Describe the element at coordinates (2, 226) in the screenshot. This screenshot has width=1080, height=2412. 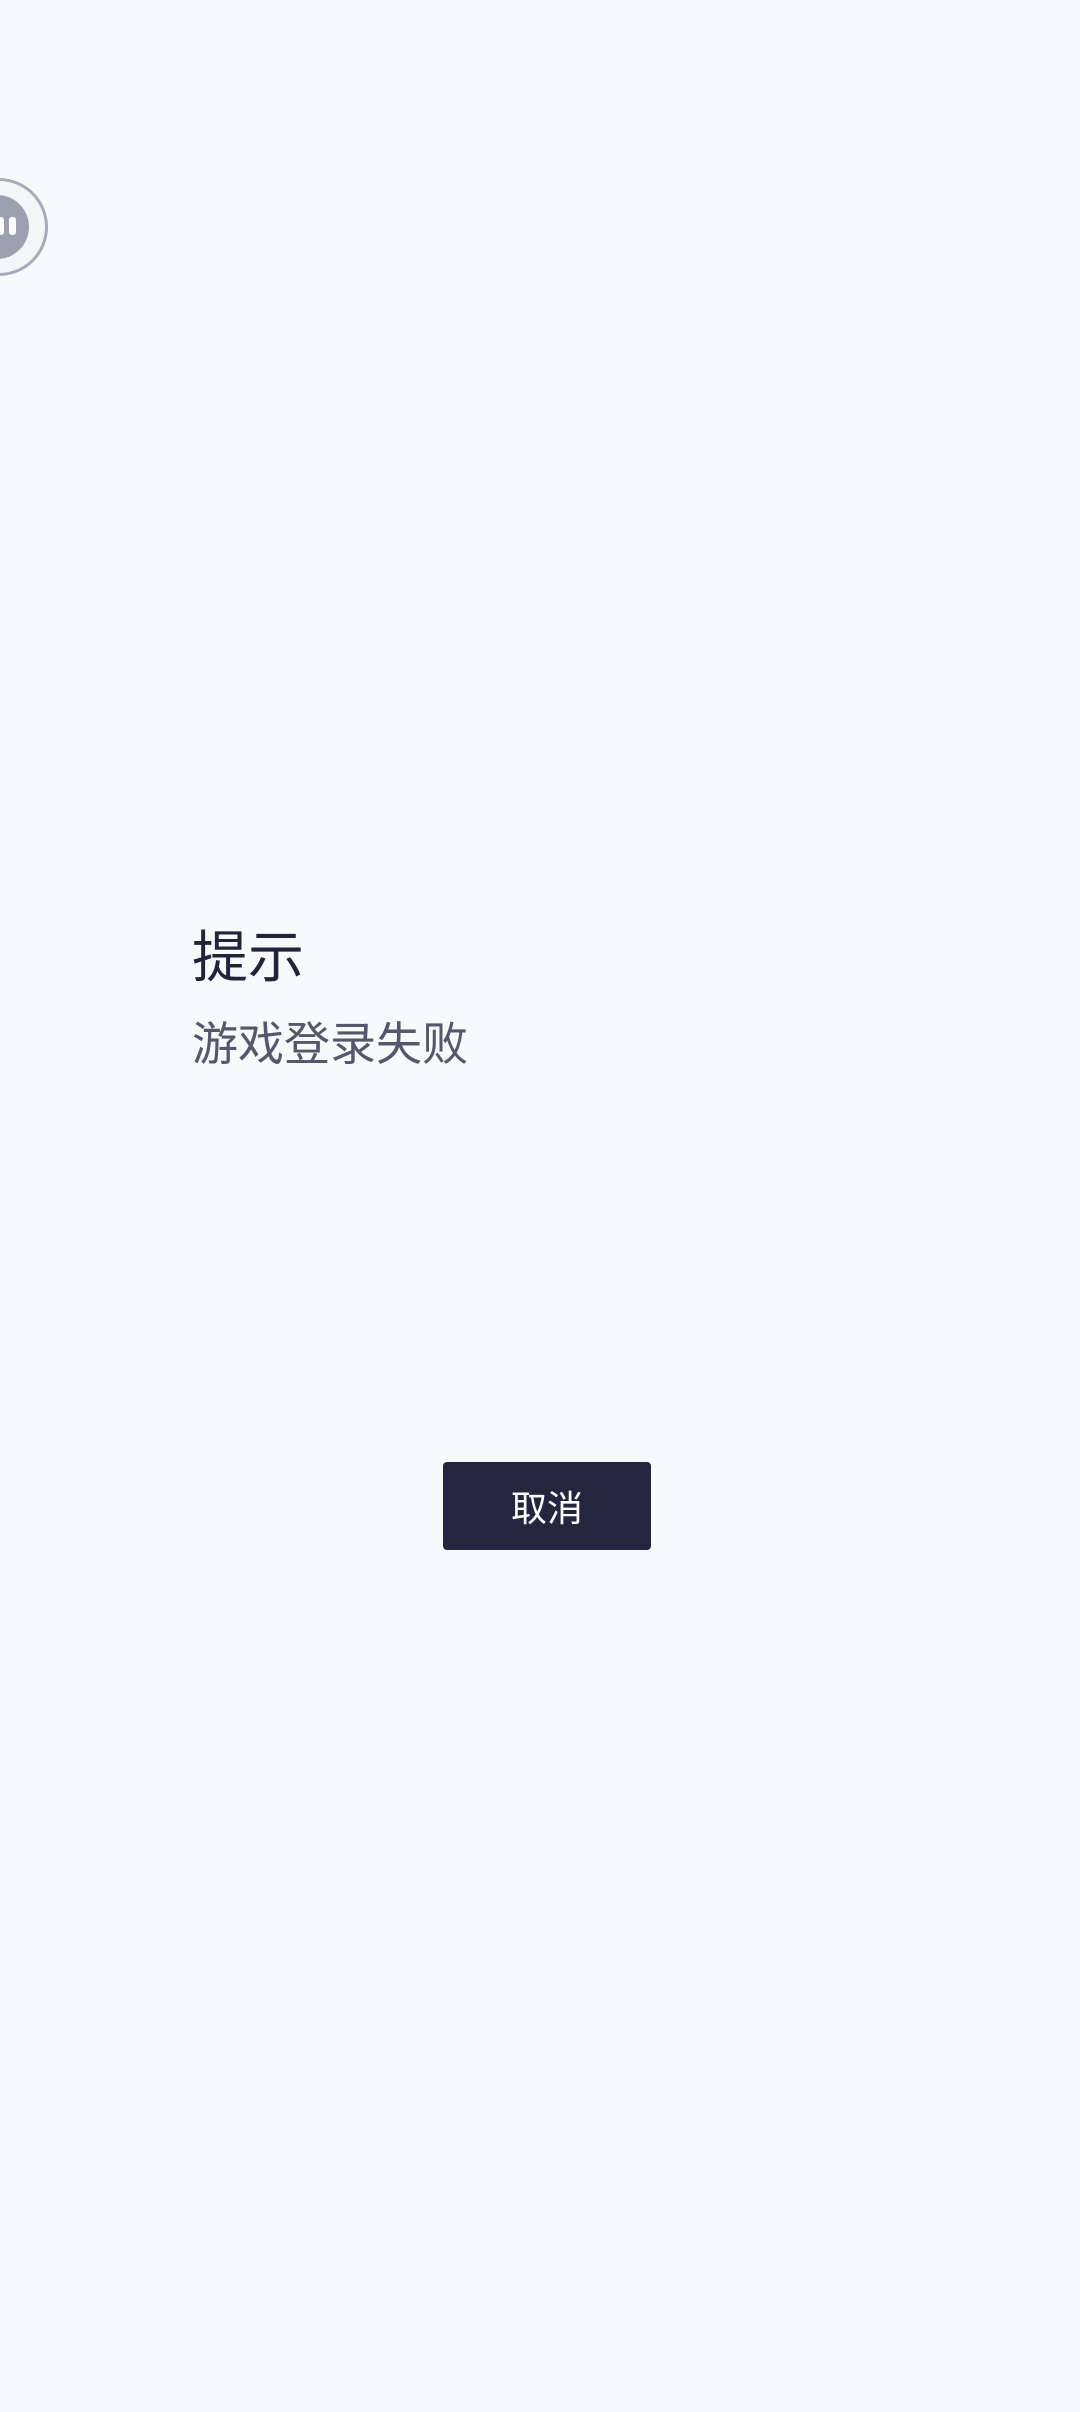
I see `assistant-left-eye` at that location.